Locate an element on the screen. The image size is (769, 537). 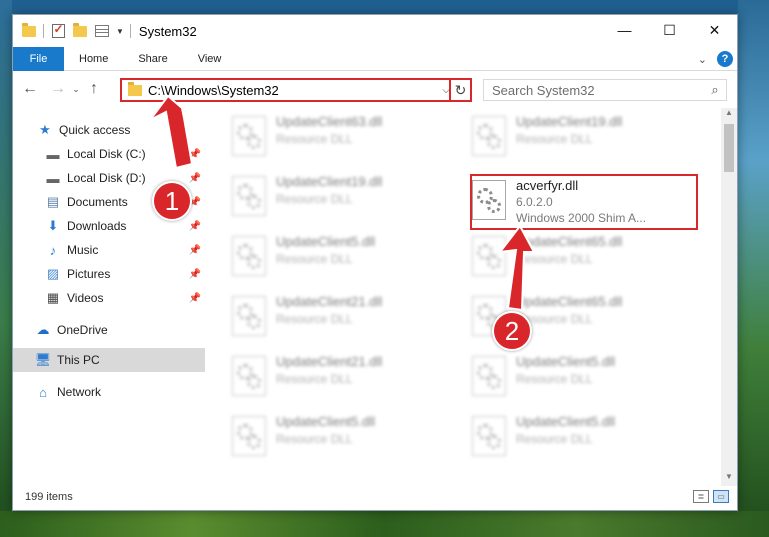
search-icon: ⌕ is located at coordinates (715, 90).